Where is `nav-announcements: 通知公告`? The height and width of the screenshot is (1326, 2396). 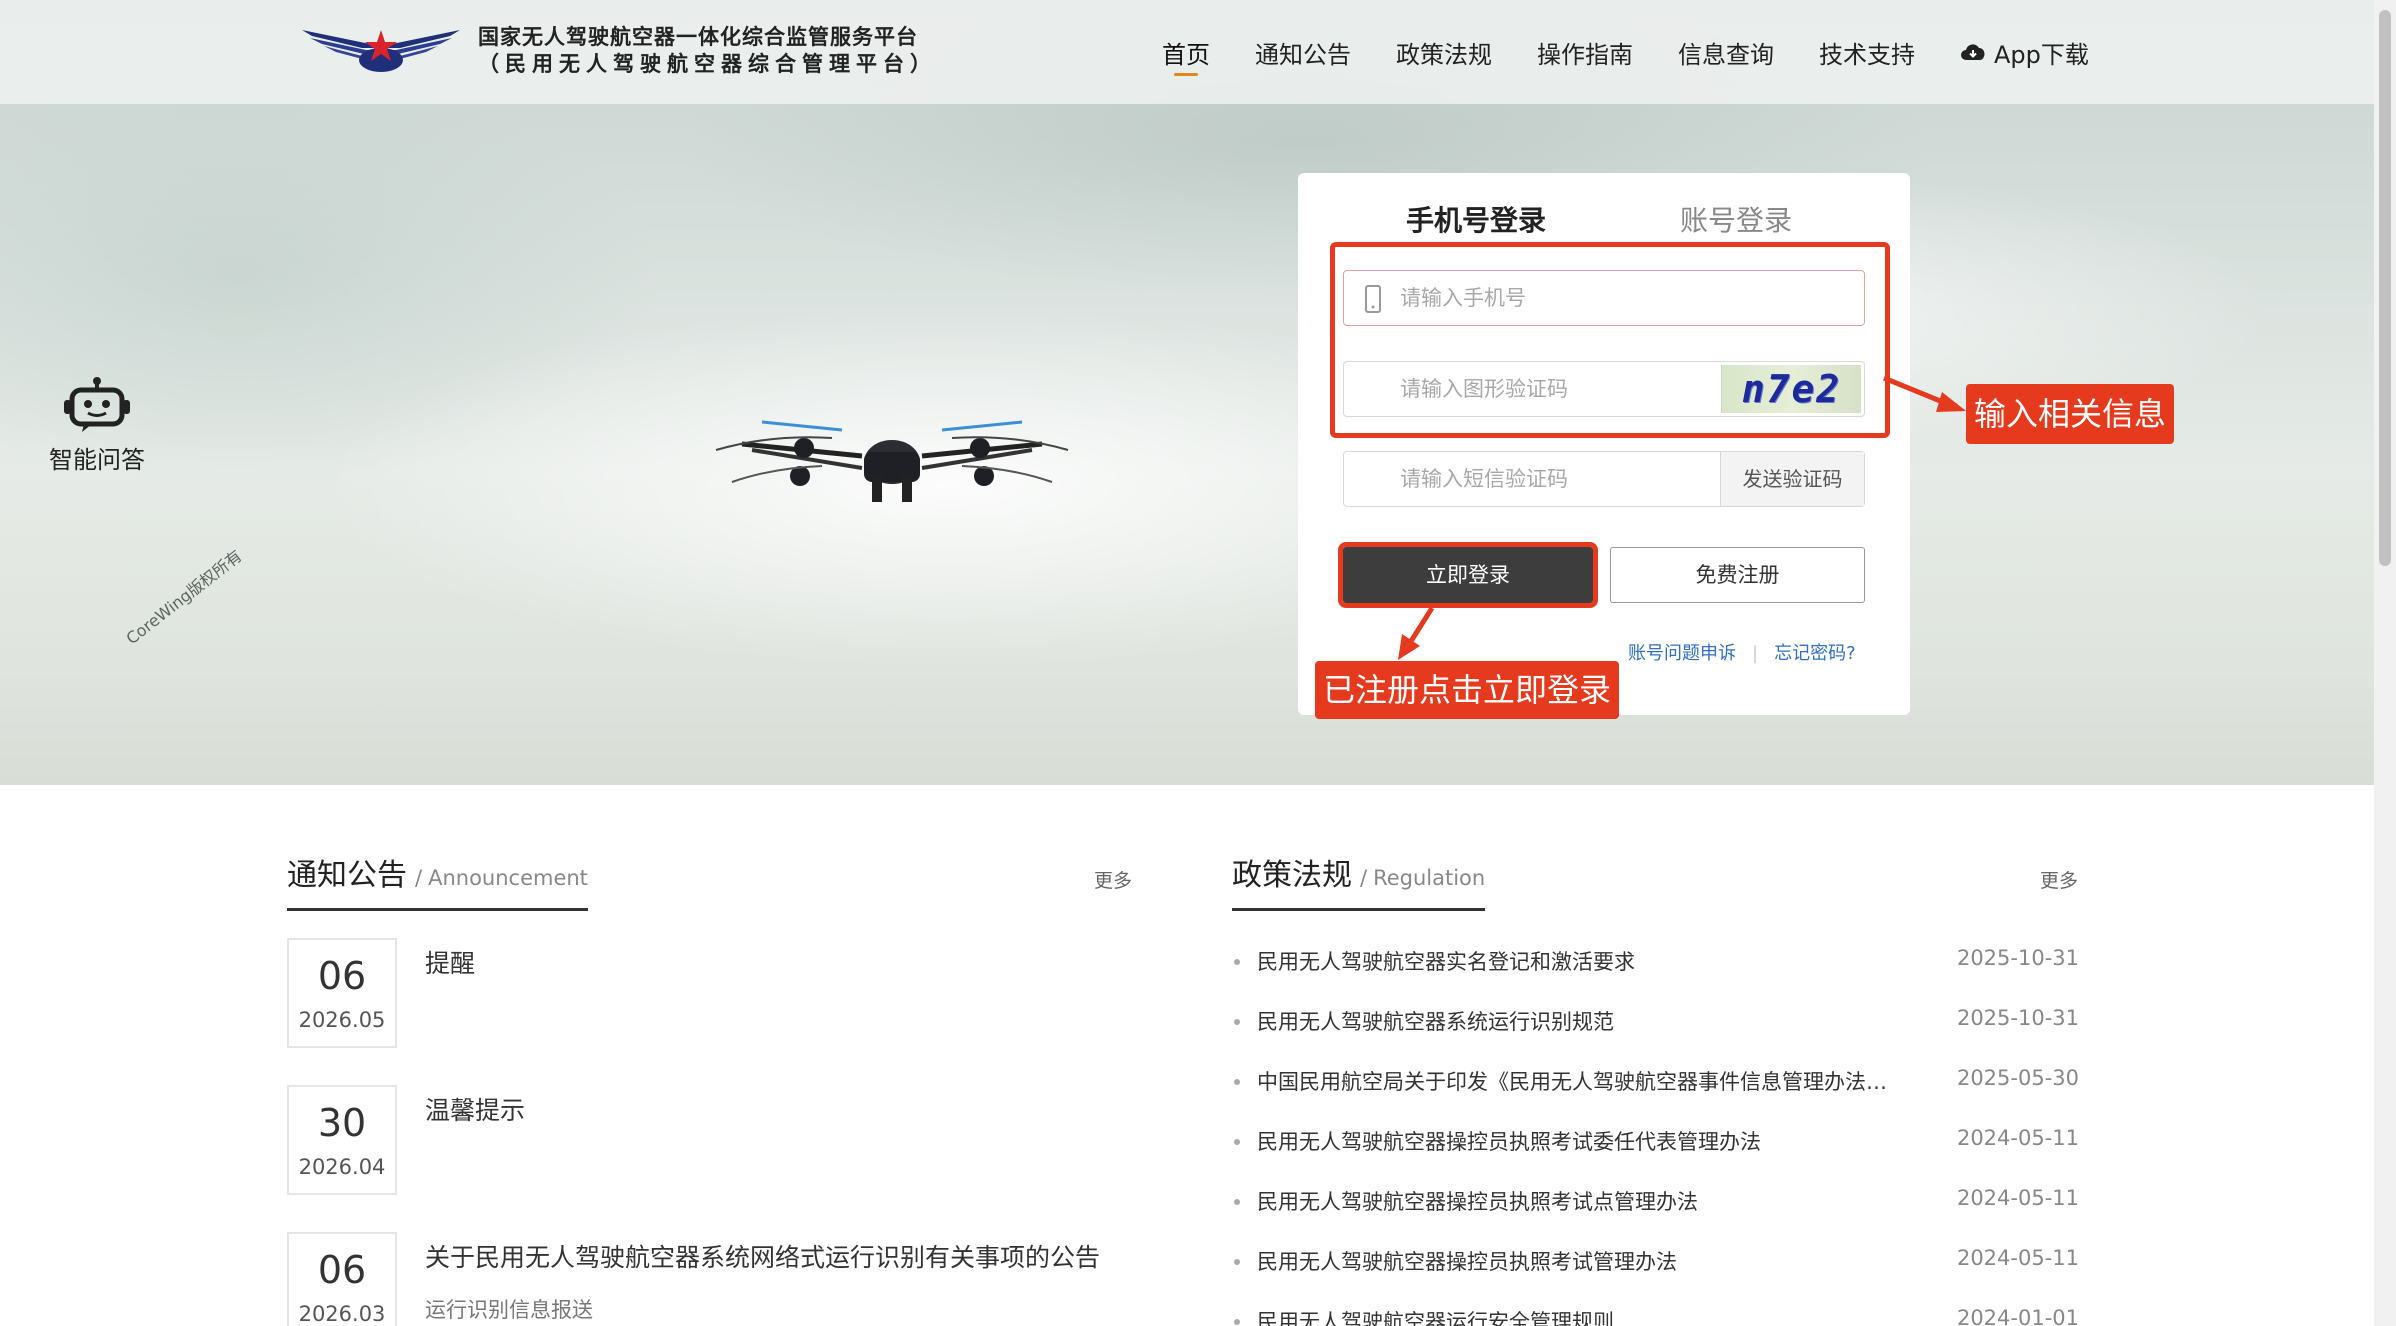 nav-announcements: 通知公告 is located at coordinates (1303, 52).